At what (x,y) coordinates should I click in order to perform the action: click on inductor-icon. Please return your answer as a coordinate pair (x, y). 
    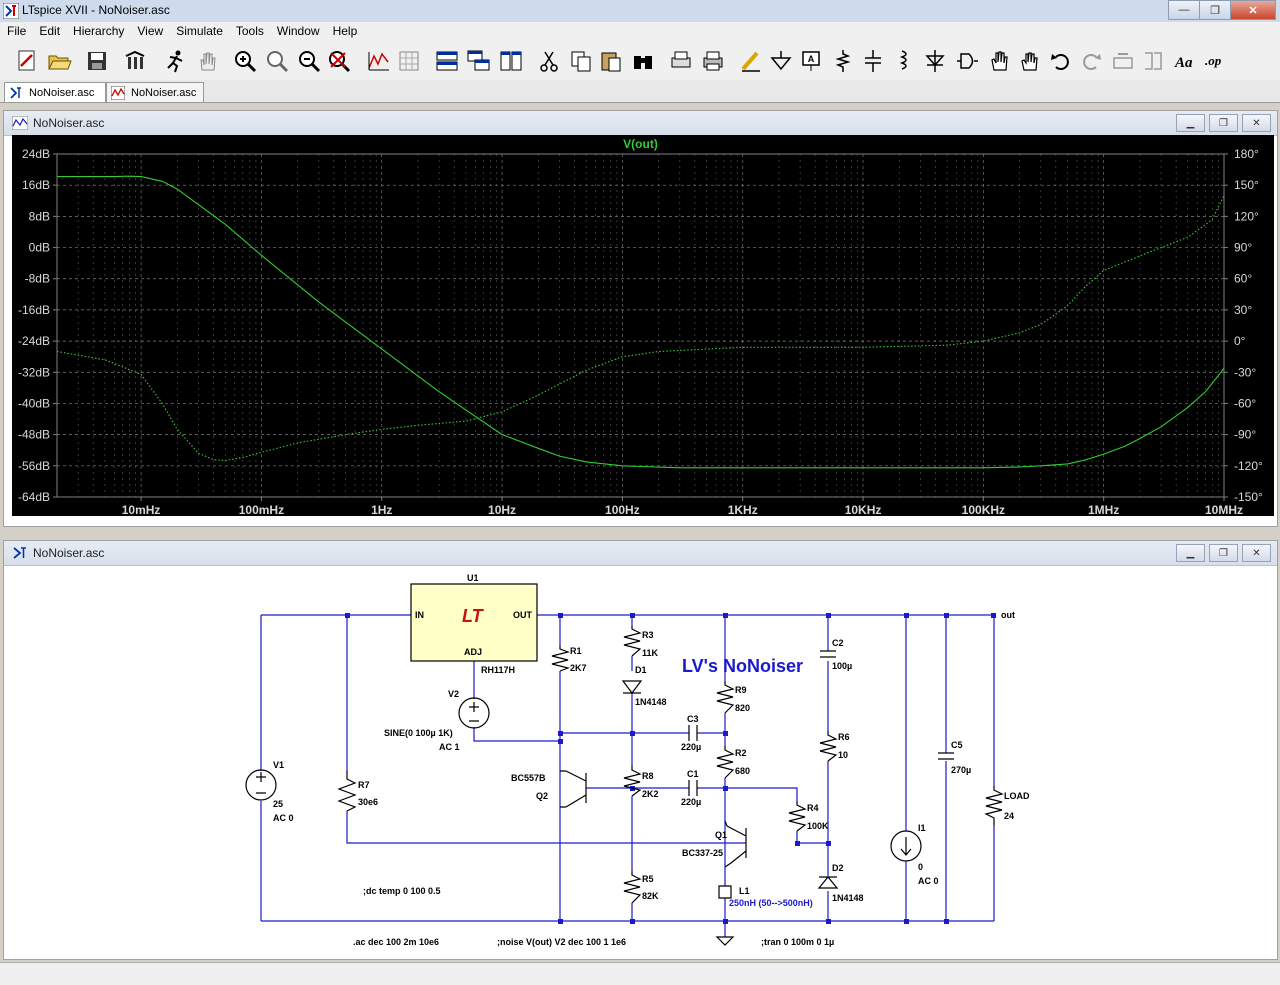
    Looking at the image, I should click on (903, 61).